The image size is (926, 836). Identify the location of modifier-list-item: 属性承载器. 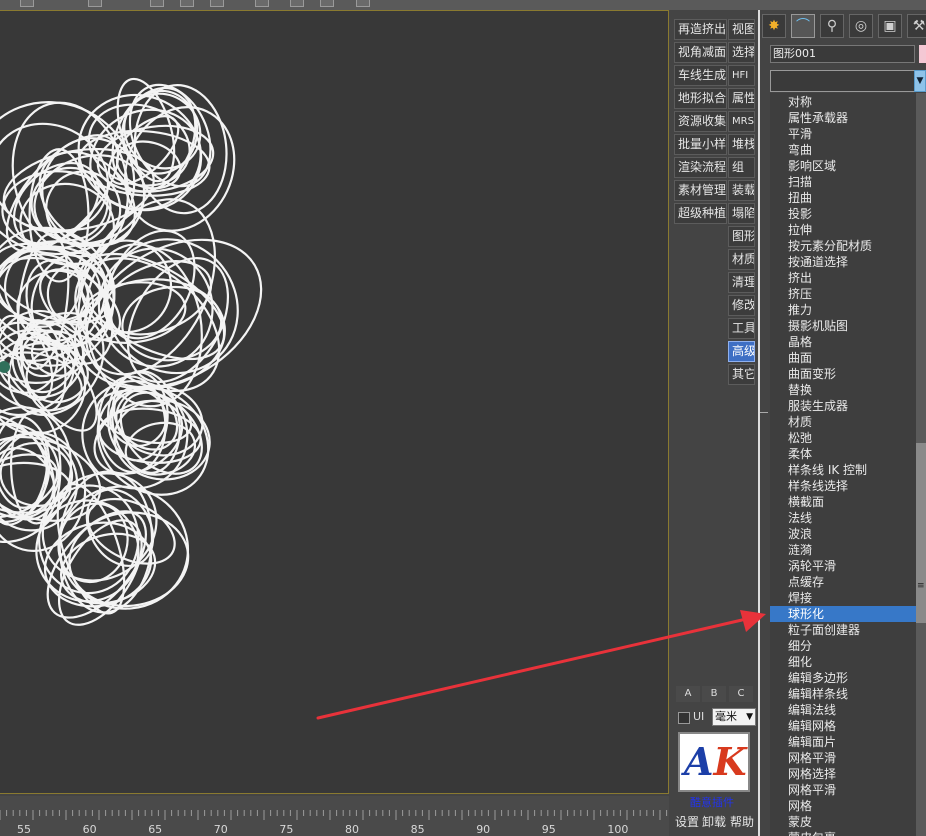
(843, 118).